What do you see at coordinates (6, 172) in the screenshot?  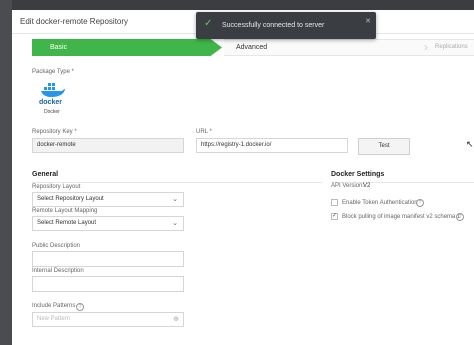 I see `background-app-sidebar` at bounding box center [6, 172].